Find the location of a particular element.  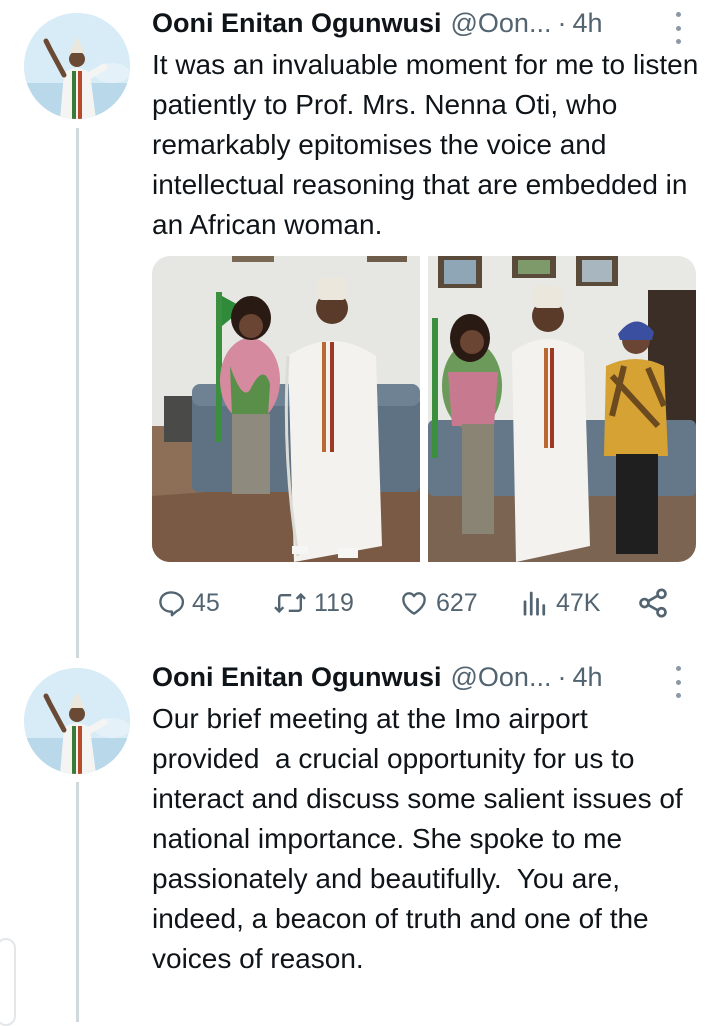

repost-button: 119 is located at coordinates (313, 603).